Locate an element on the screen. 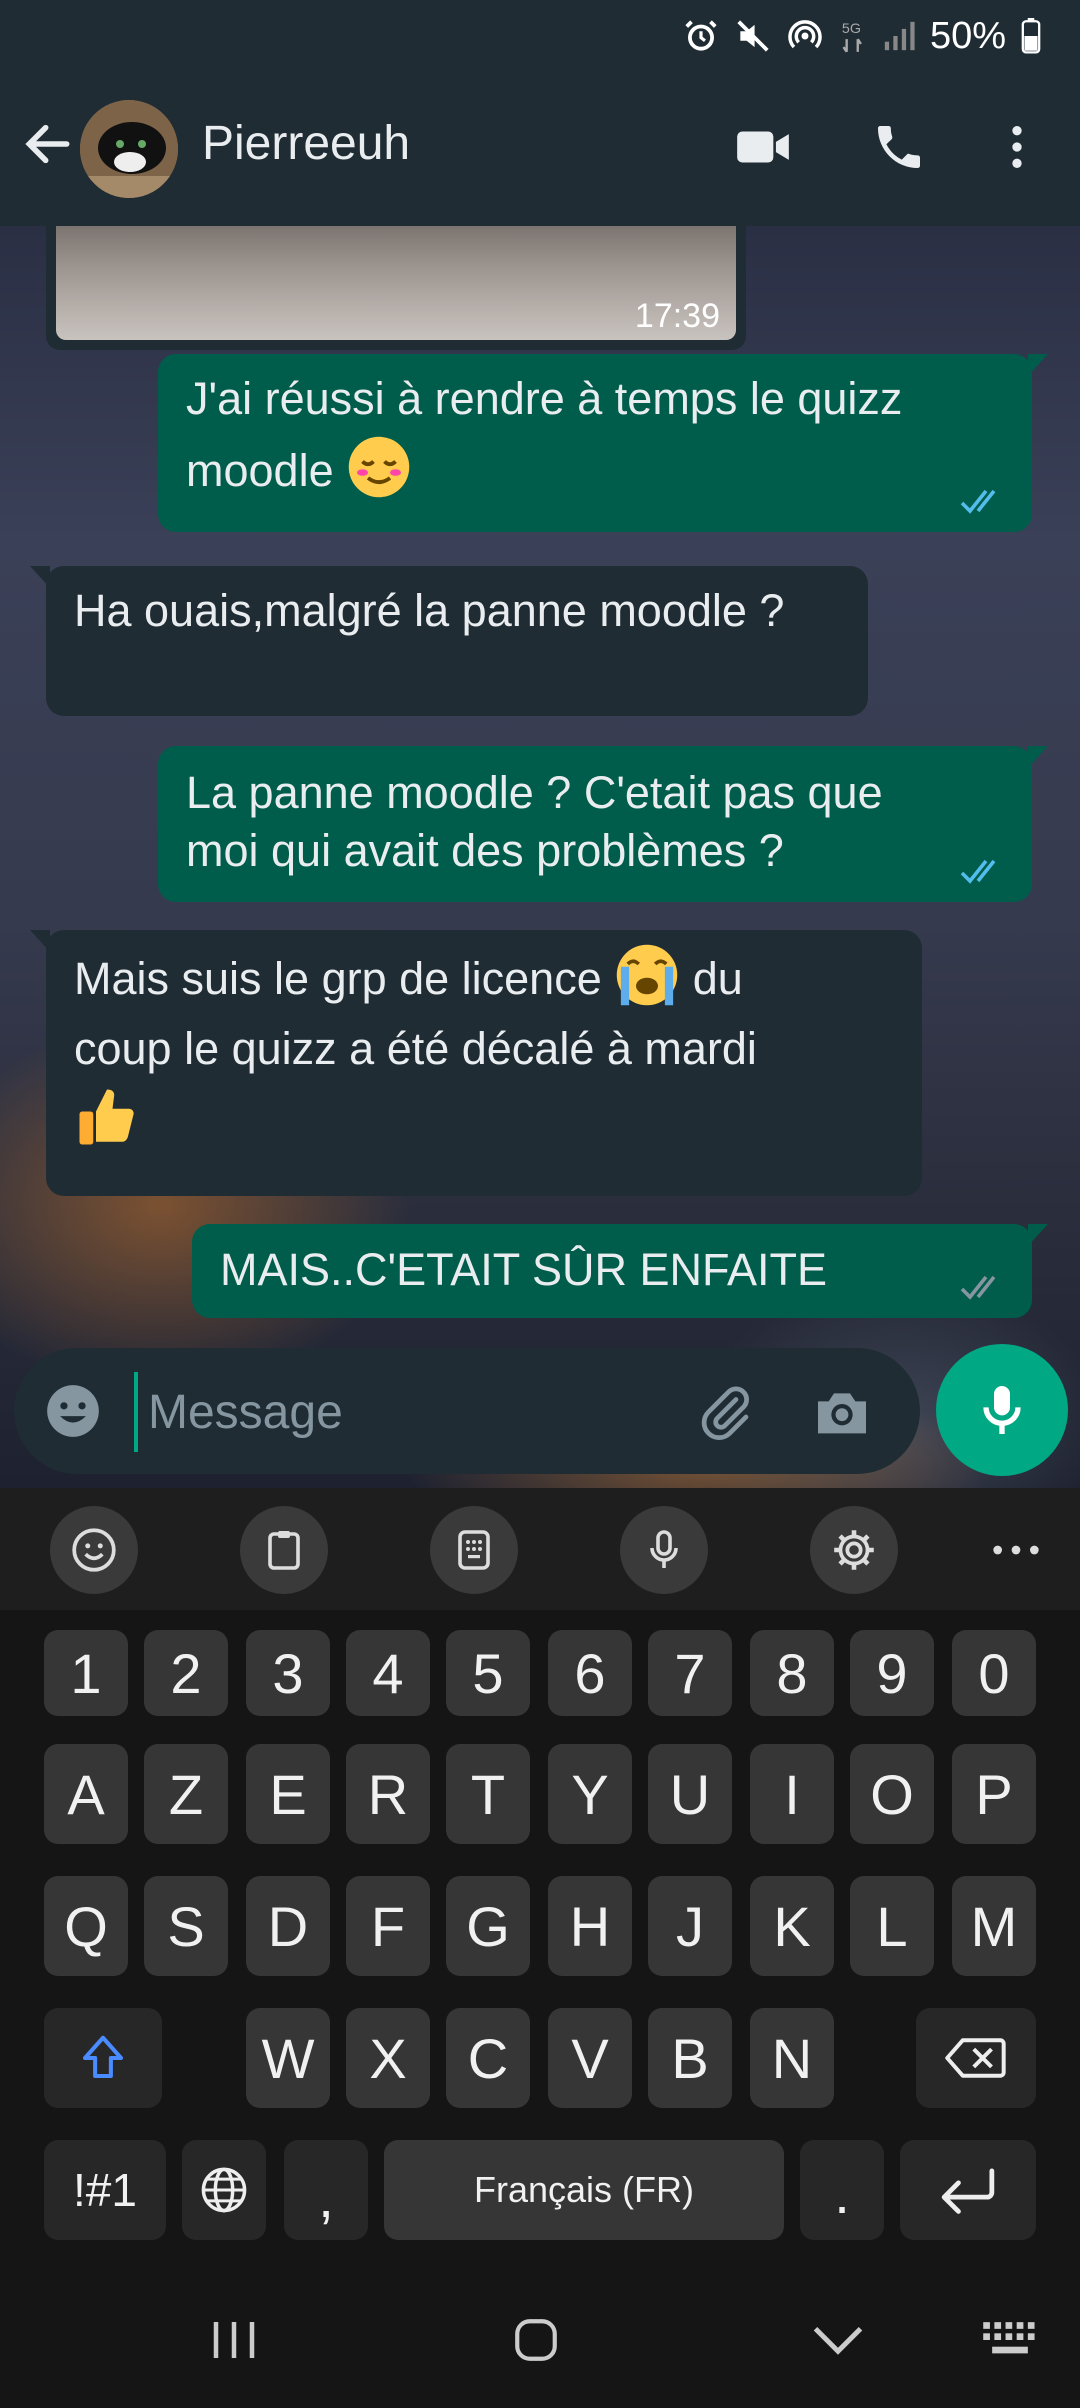  phone-icon is located at coordinates (899, 147).